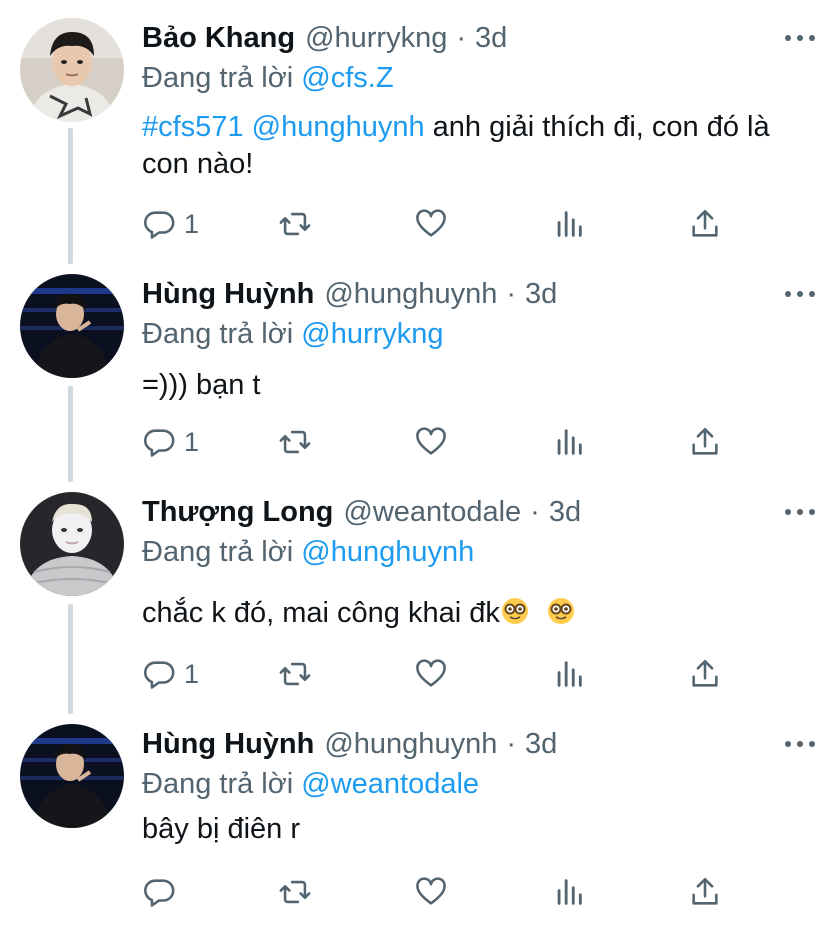  What do you see at coordinates (376, 38) in the screenshot?
I see `user-handle: @hurrykng` at bounding box center [376, 38].